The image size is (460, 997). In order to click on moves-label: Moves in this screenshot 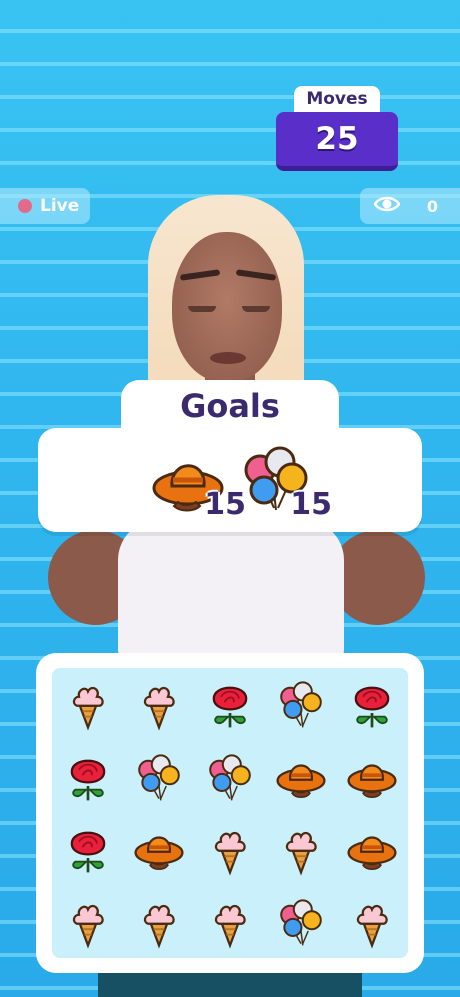, I will do `click(337, 99)`.